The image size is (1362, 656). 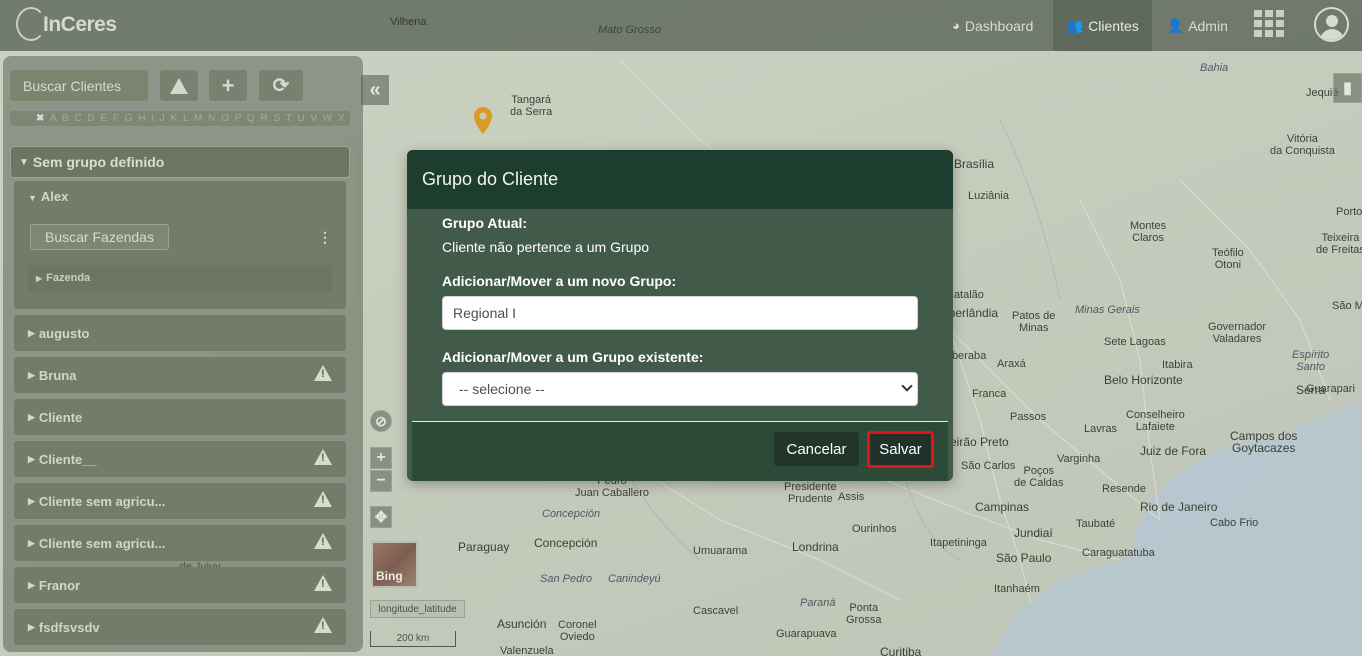 I want to click on new-group-input, so click(x=680, y=313).